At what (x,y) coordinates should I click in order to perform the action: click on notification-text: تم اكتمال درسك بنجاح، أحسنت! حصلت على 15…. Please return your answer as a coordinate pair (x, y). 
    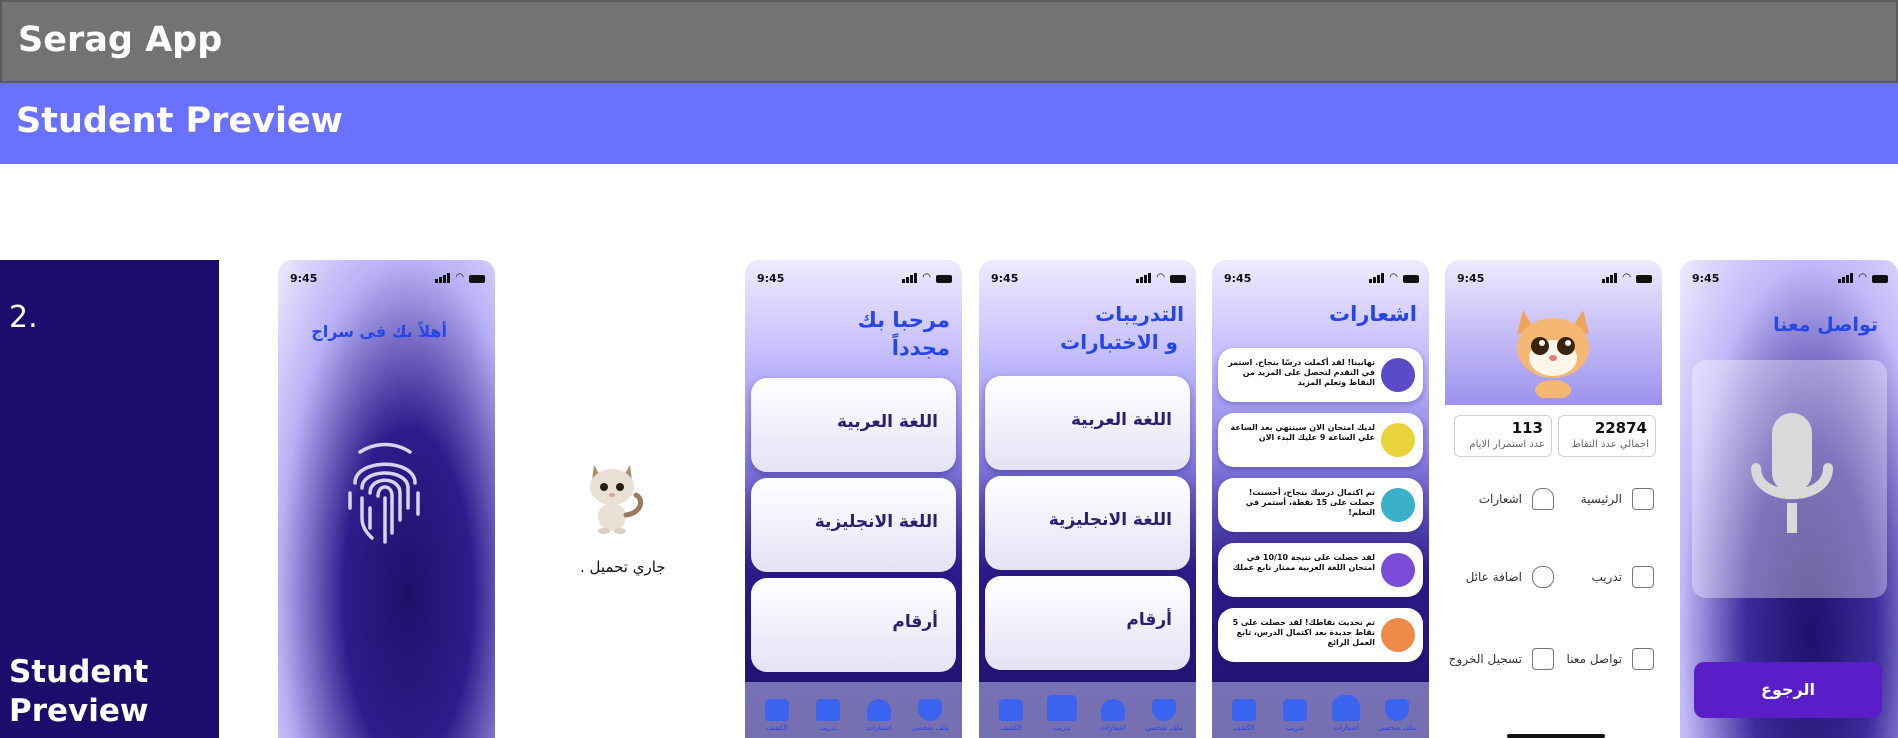
    Looking at the image, I should click on (1310, 502).